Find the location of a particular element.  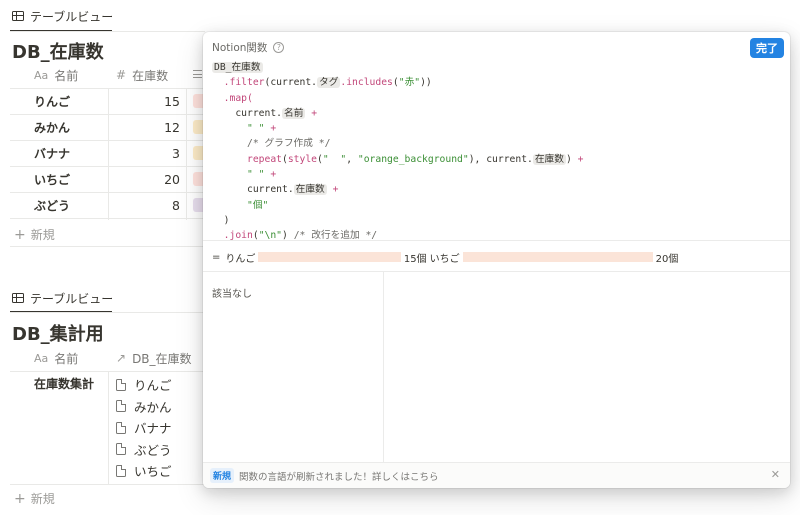

relation-label: ぶどう is located at coordinates (153, 450).